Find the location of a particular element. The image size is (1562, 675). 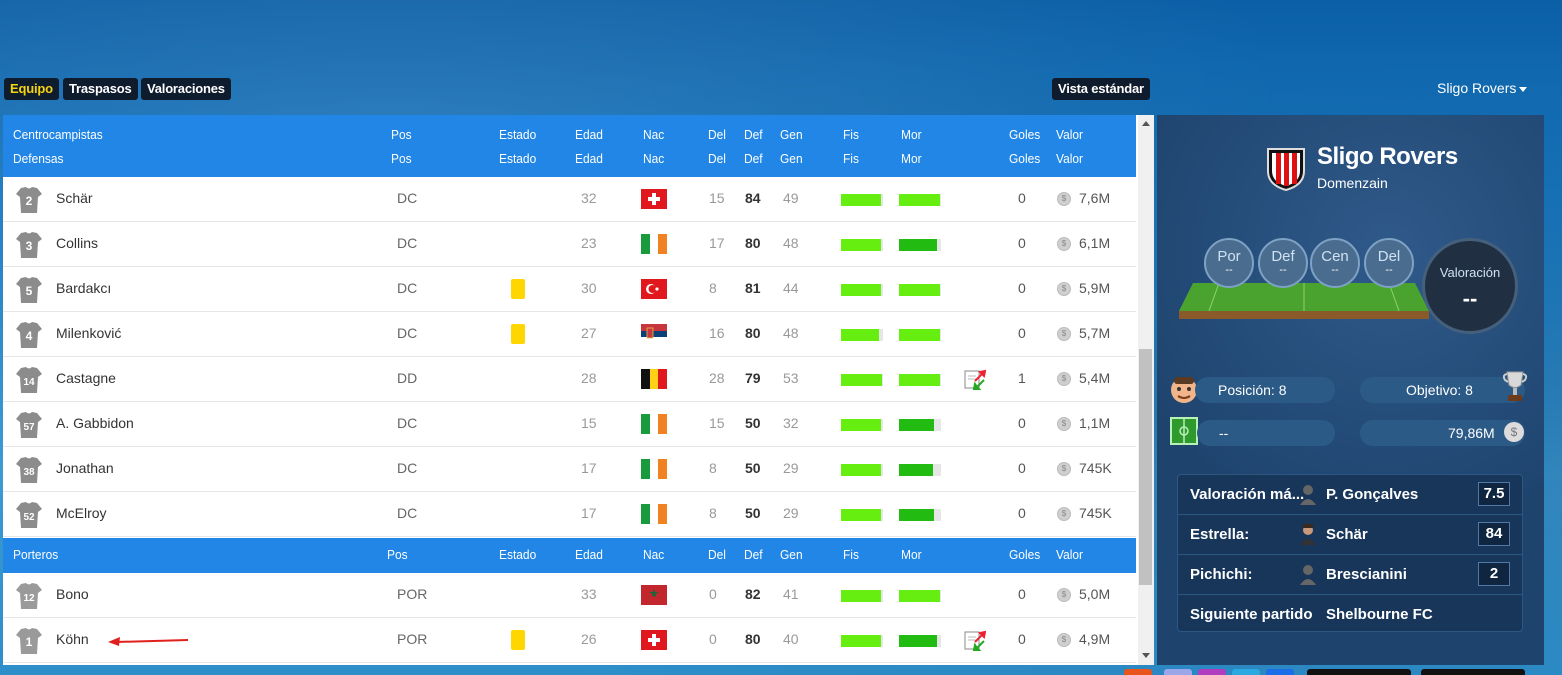

player-name: Schär is located at coordinates (74, 198).